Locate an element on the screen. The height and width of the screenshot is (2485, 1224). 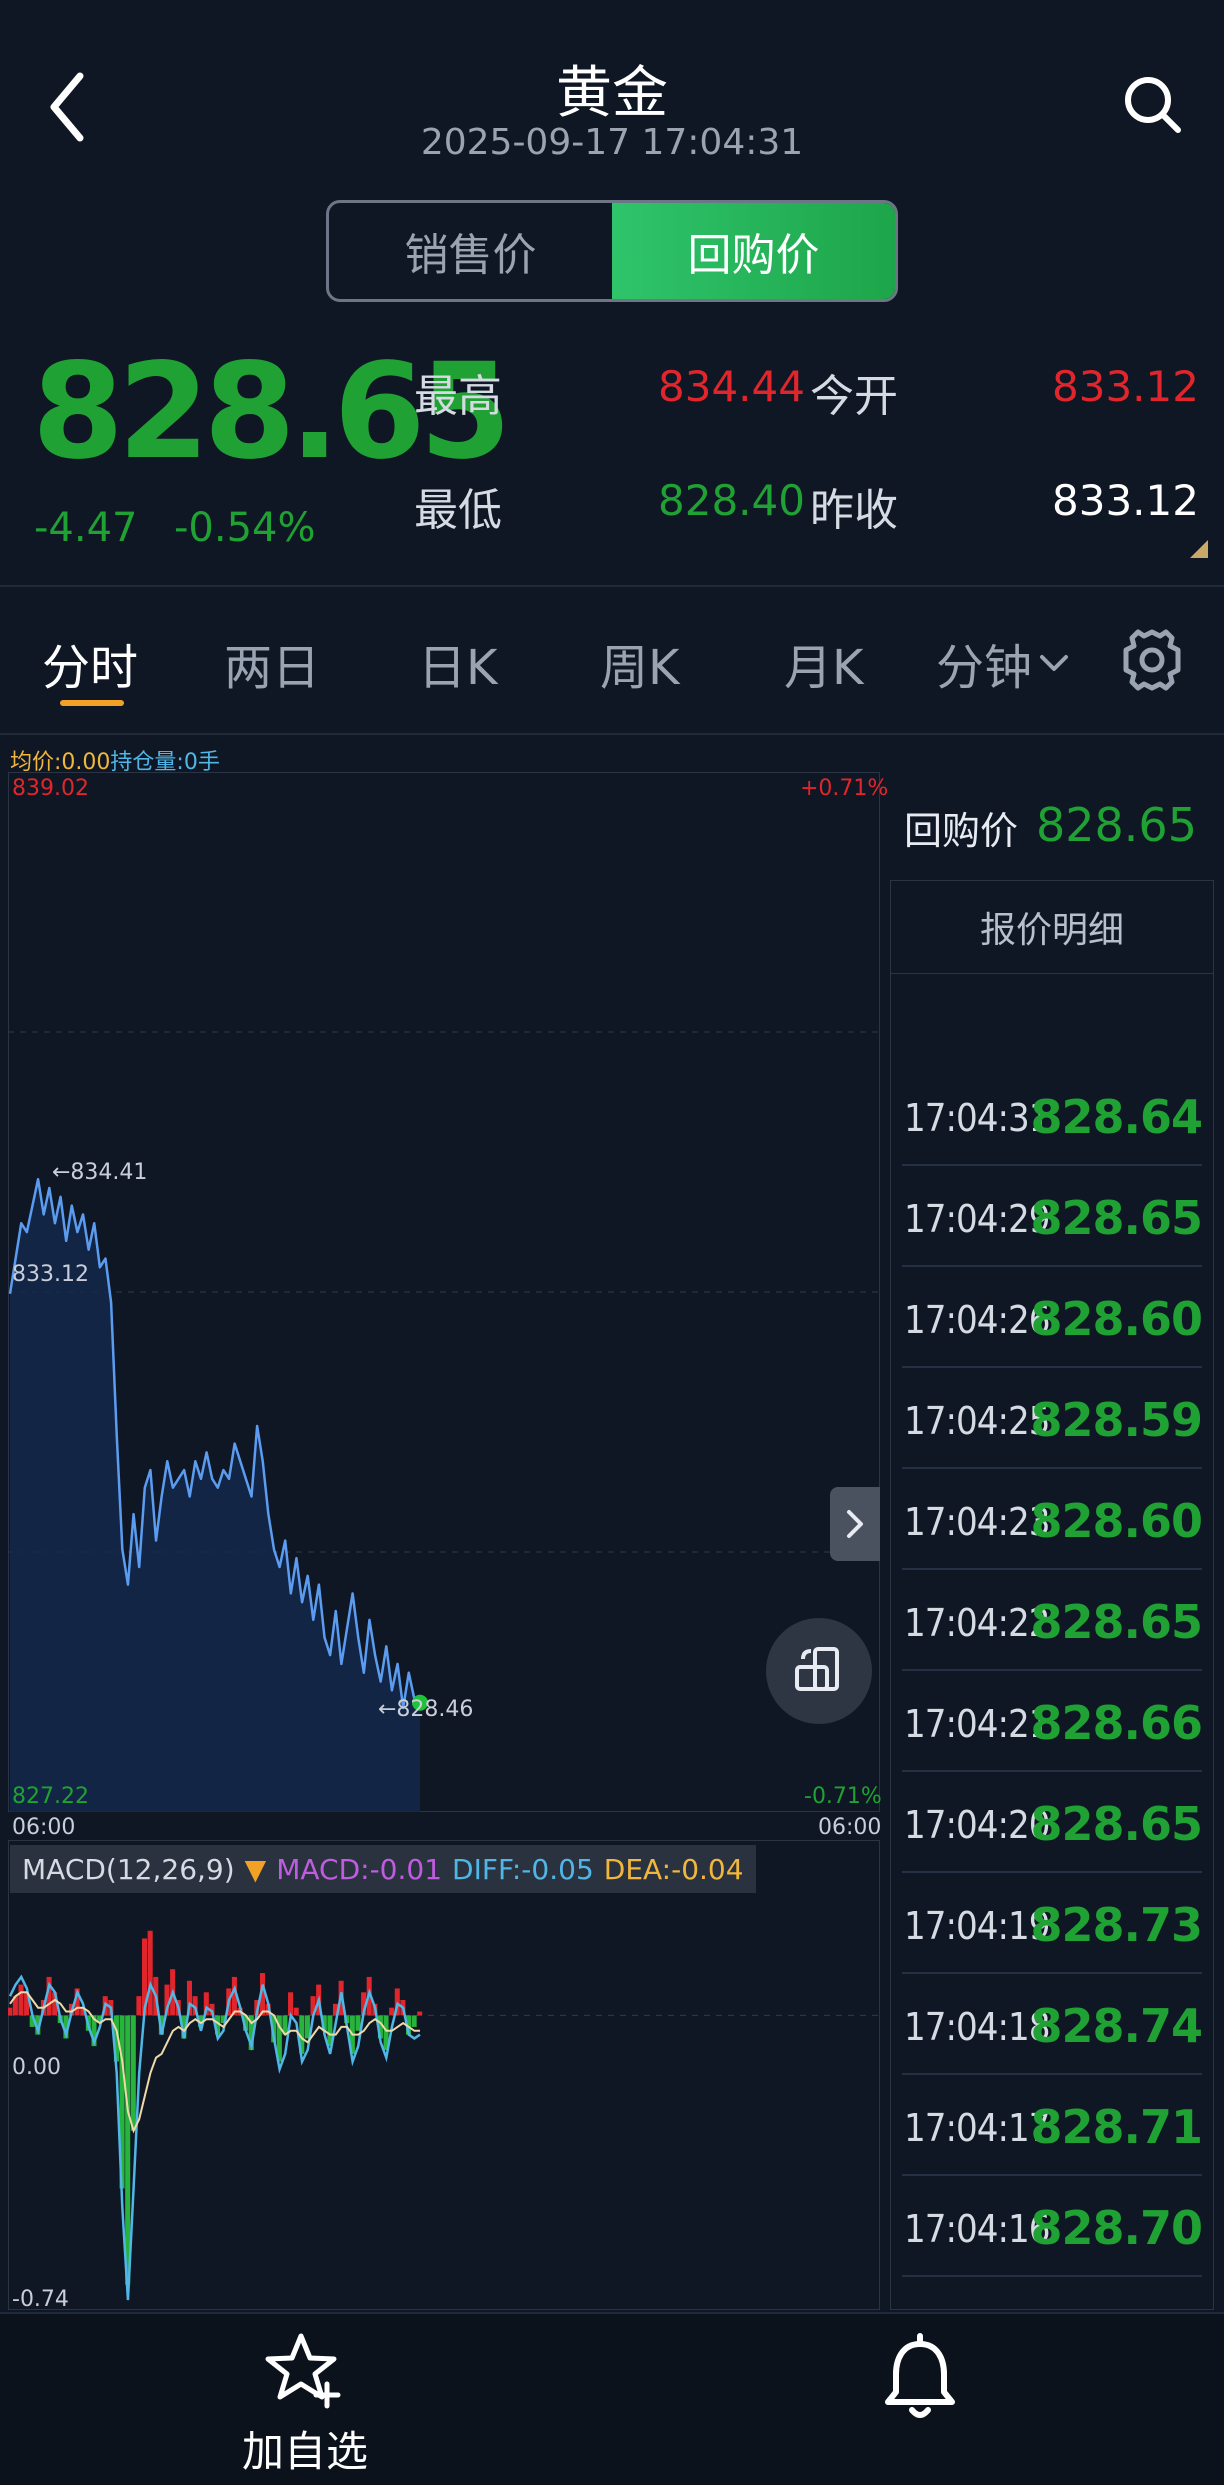
macd-zero-label: 0.00 is located at coordinates (36, 2067).